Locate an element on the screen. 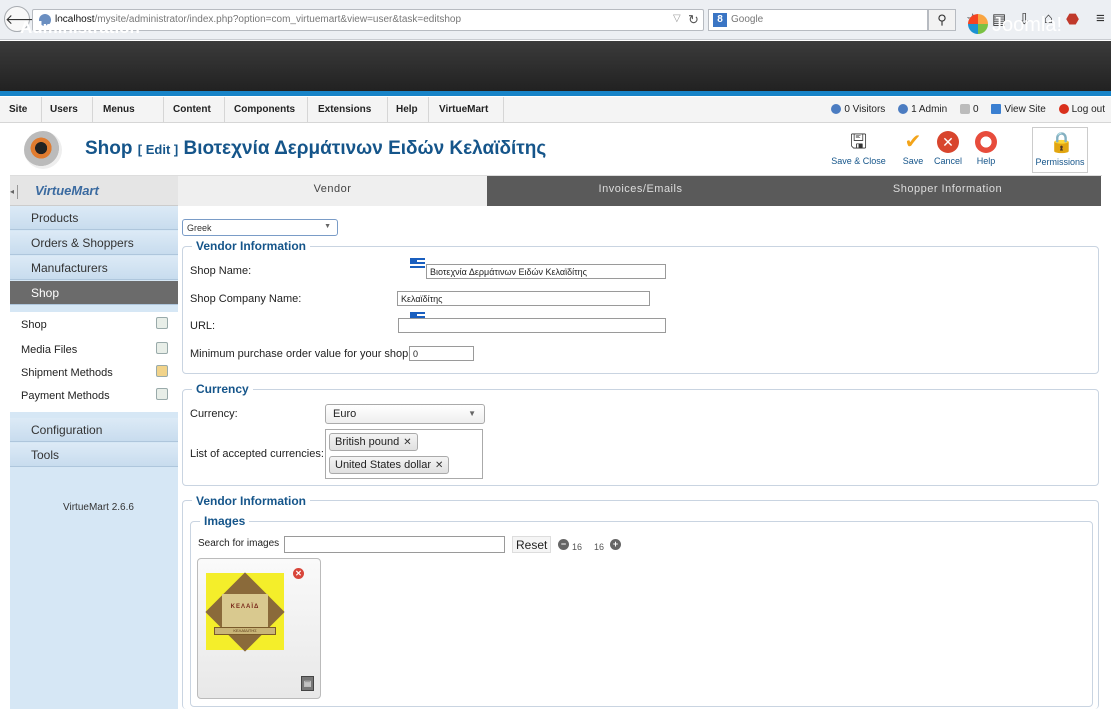 This screenshot has height=709, width=1111. currency-chip: United States dollar ✕ is located at coordinates (389, 465).